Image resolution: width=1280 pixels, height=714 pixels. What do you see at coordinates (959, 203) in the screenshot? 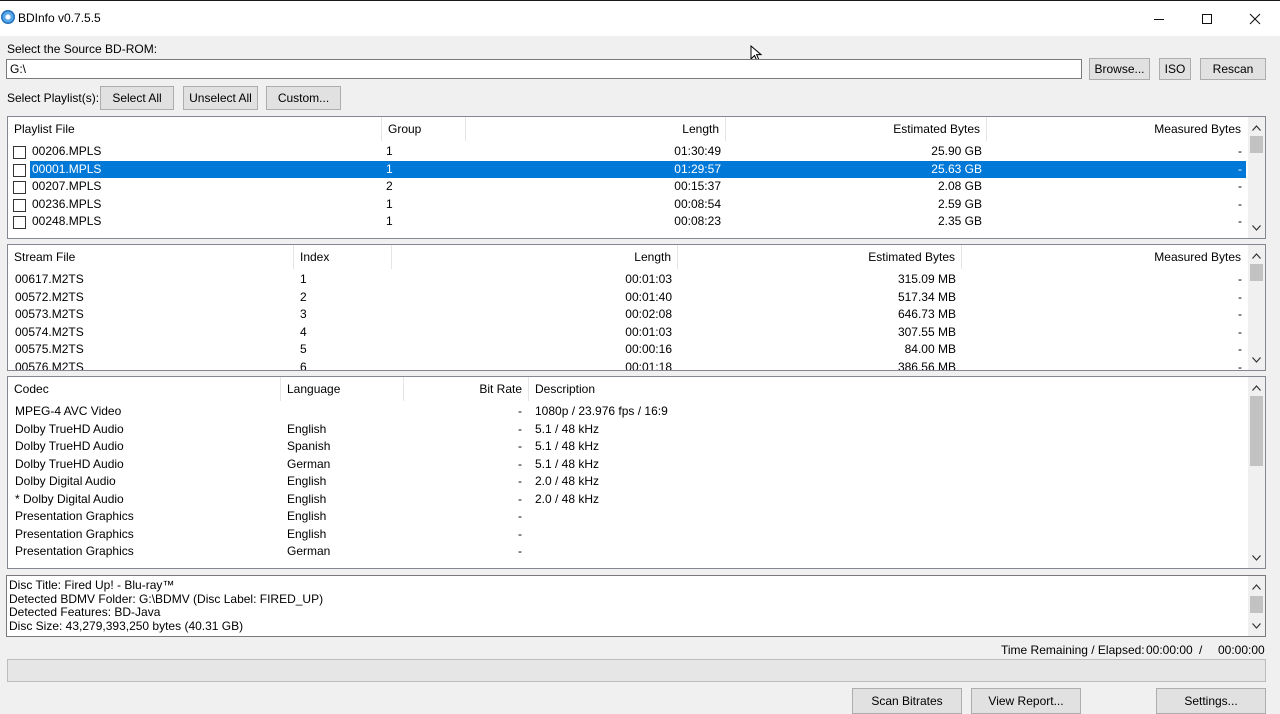
I see `playlist-estimated-cell: 2.59 GB` at bounding box center [959, 203].